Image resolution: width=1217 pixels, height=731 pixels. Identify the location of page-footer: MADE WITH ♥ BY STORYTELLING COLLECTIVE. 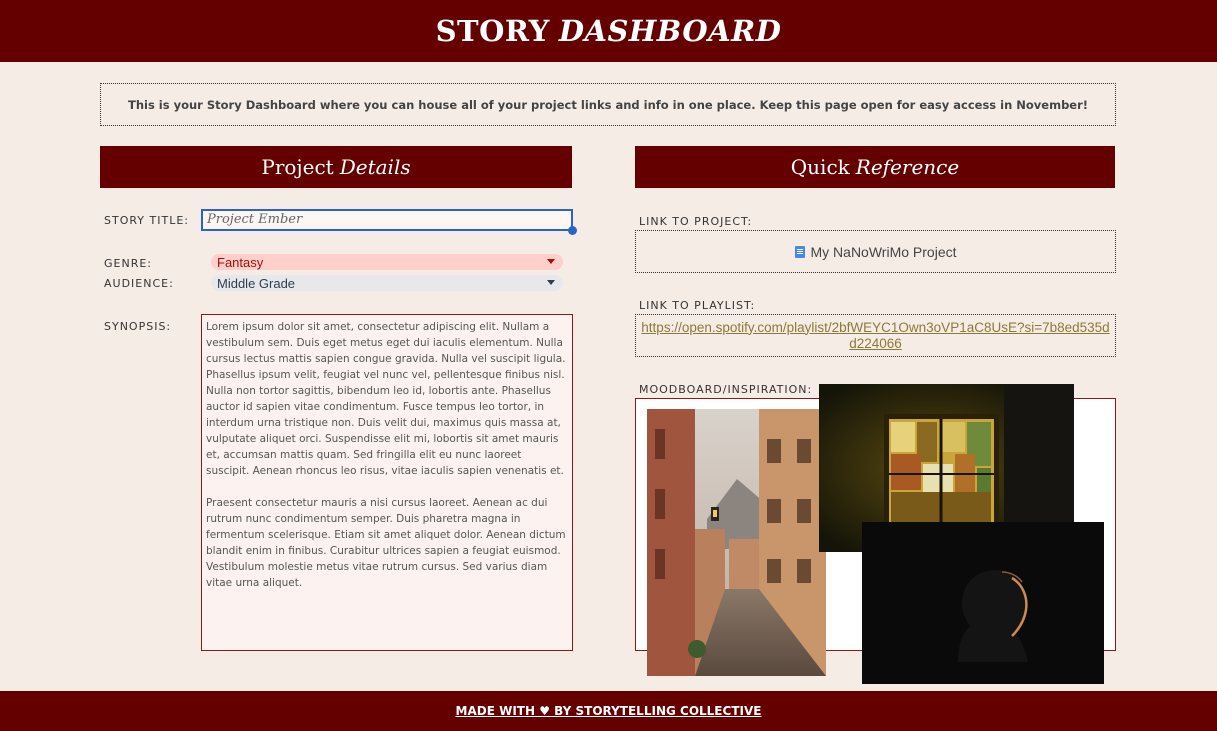
(608, 711).